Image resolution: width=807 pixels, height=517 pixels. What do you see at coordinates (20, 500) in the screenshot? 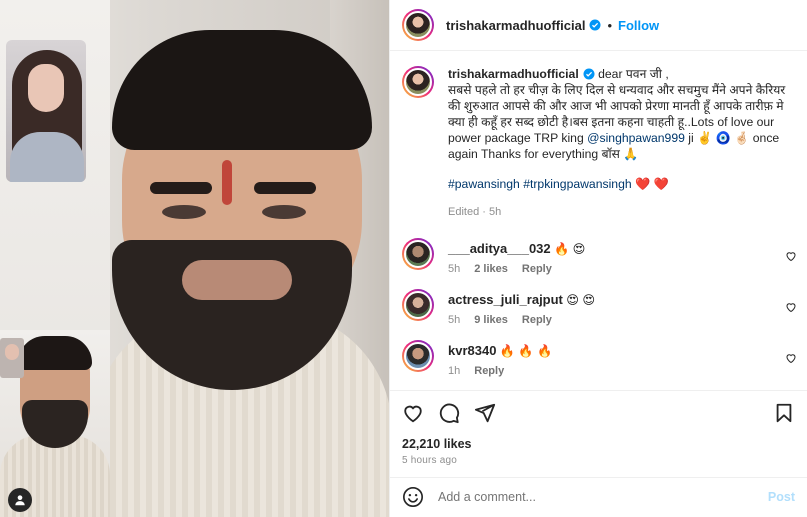
I see `user-tag-icon` at bounding box center [20, 500].